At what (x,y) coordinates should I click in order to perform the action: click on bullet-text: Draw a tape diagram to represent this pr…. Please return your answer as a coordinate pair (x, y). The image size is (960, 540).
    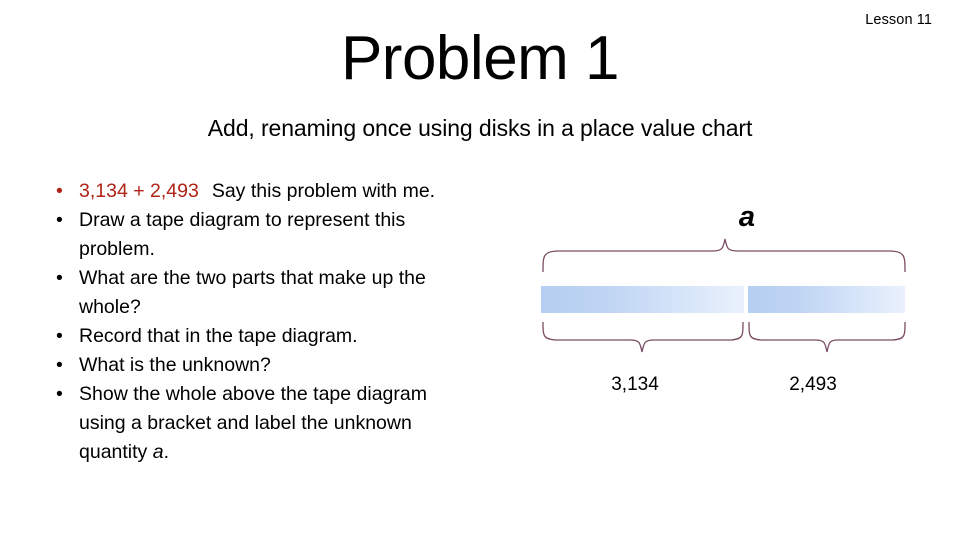
    Looking at the image, I should click on (242, 234).